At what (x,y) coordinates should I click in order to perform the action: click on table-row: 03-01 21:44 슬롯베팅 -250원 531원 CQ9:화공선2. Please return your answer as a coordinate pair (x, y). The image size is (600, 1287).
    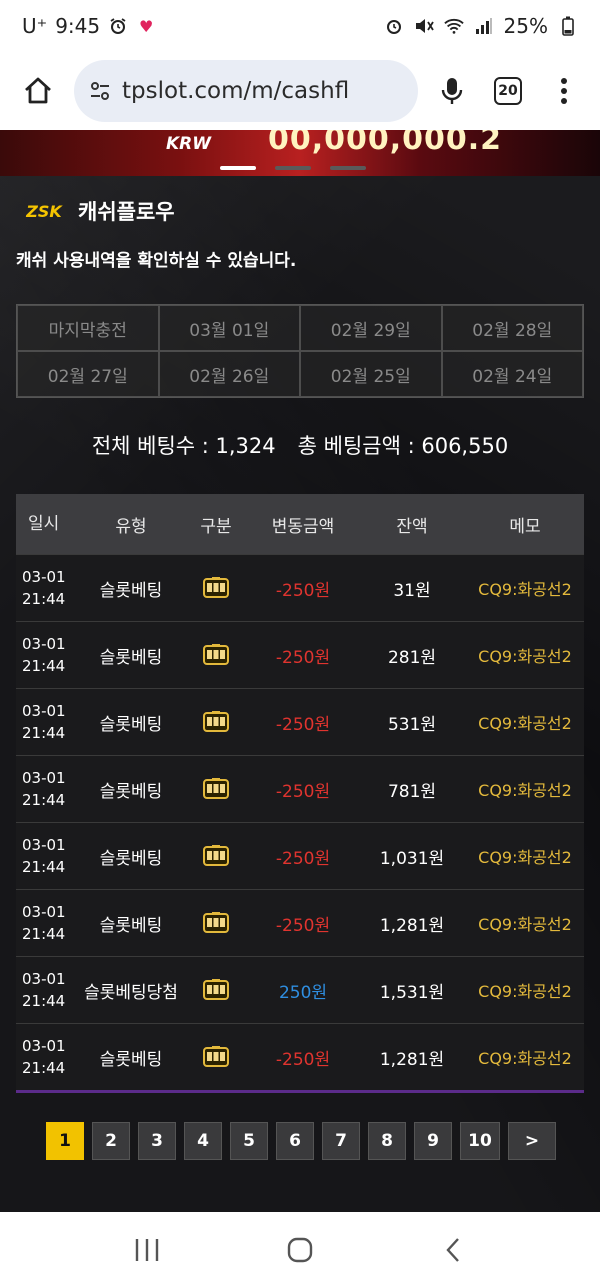
    Looking at the image, I should click on (300, 721).